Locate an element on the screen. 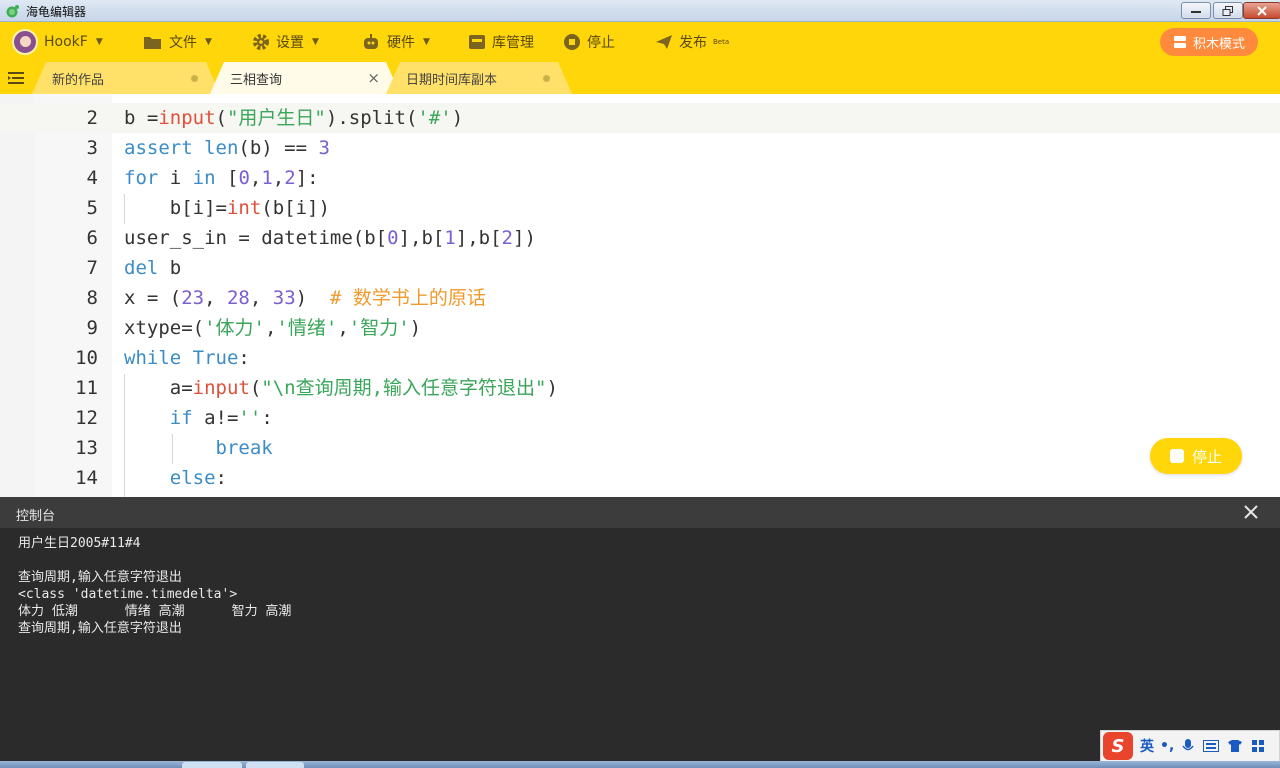 The width and height of the screenshot is (1280, 768). keyboard-icon is located at coordinates (1211, 746).